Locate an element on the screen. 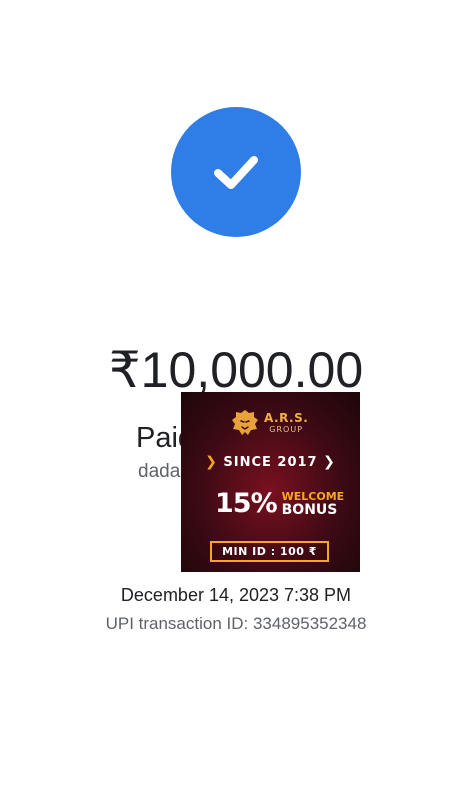 The image size is (472, 800). ad-bonus-welcome: WELCOME is located at coordinates (313, 496).